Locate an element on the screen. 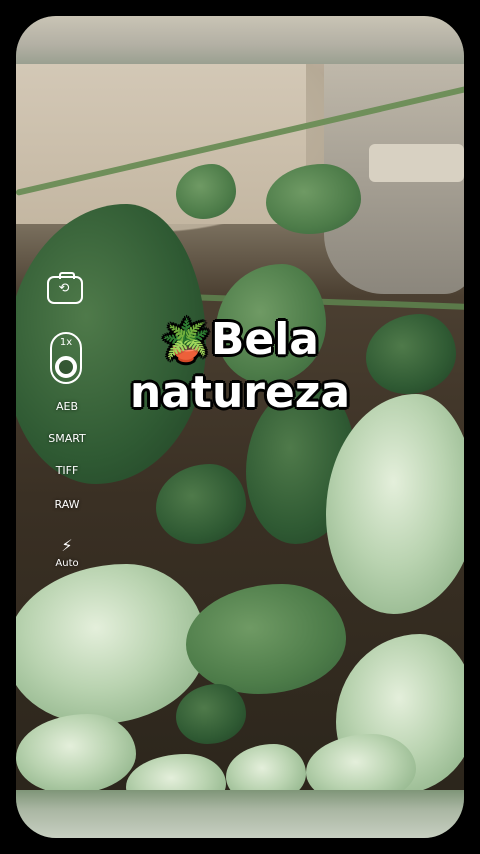 This screenshot has width=480, height=854. caption-overlay: 🪴Bela natureza is located at coordinates (240, 366).